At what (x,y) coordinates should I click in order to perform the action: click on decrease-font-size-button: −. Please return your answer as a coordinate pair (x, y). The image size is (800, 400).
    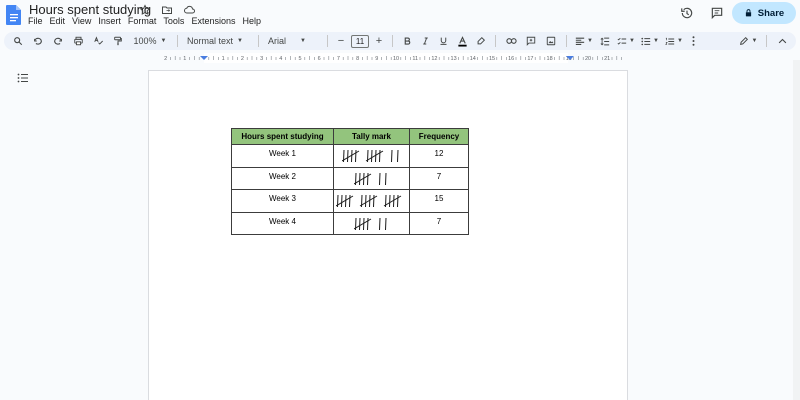
    Looking at the image, I should click on (341, 41).